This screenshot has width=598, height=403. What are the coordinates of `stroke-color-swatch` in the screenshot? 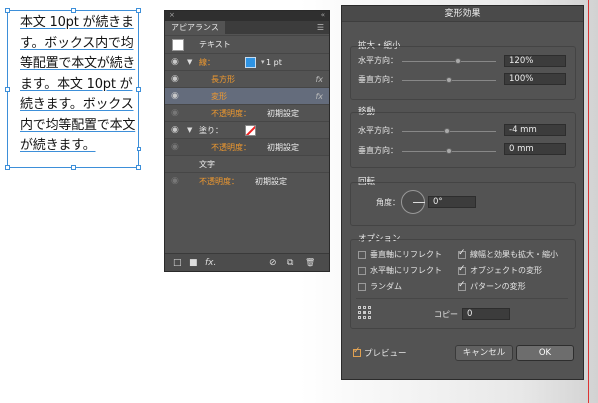 It's located at (250, 62).